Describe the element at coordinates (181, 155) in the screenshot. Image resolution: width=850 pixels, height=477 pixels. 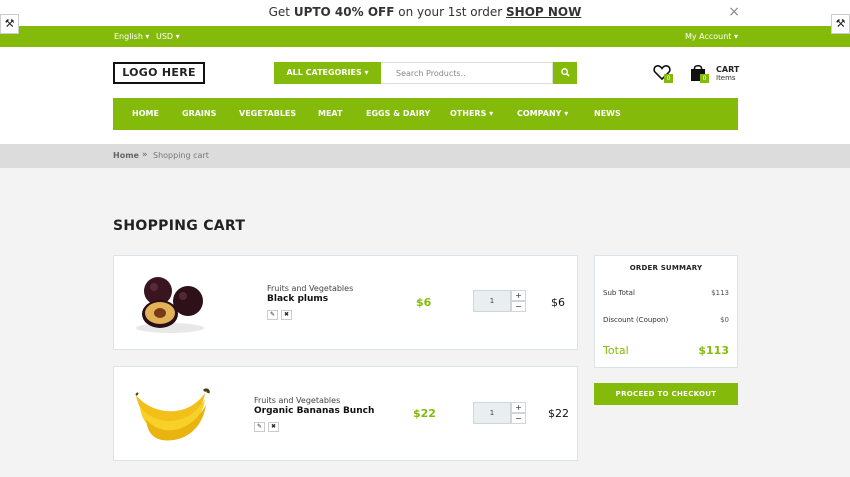
I see `breadcrumb-current: Shopping cart` at that location.